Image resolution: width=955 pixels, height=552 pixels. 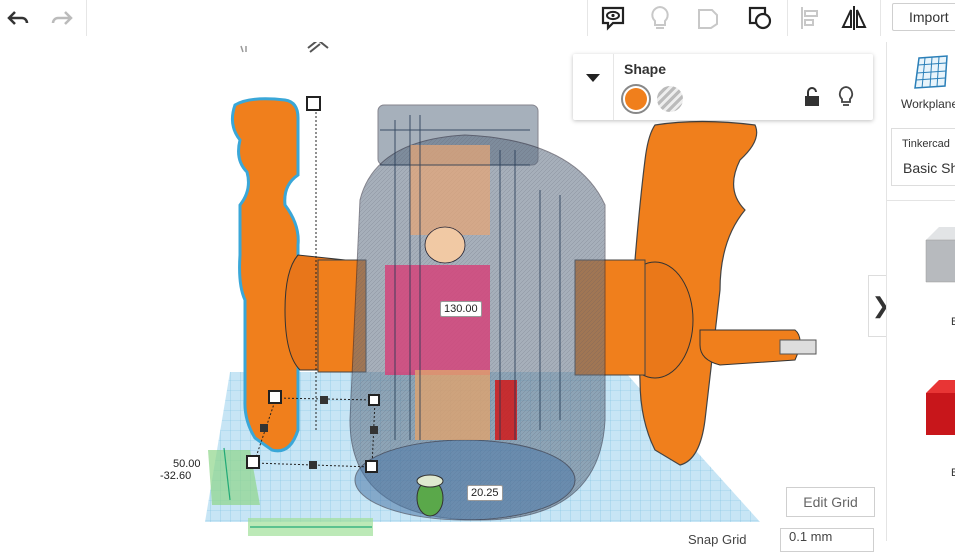 I want to click on light-button, so click(x=660, y=18).